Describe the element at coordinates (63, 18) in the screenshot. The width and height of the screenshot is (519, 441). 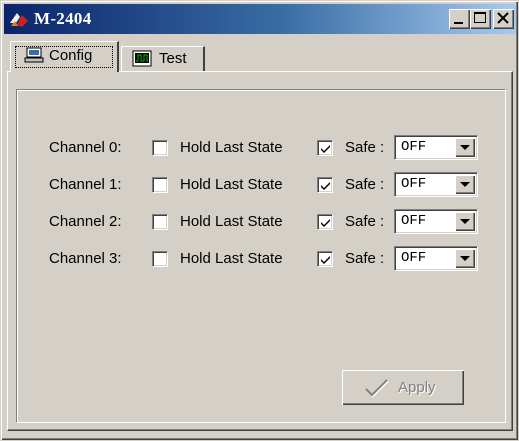
I see `window-title: M-2404` at that location.